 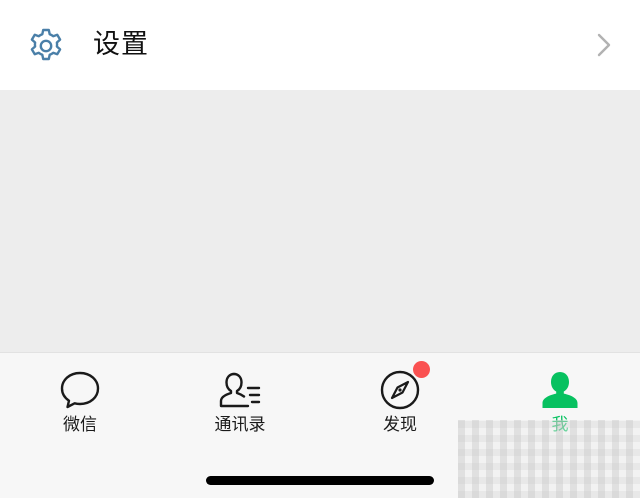 What do you see at coordinates (320, 480) in the screenshot?
I see `home-indicator` at bounding box center [320, 480].